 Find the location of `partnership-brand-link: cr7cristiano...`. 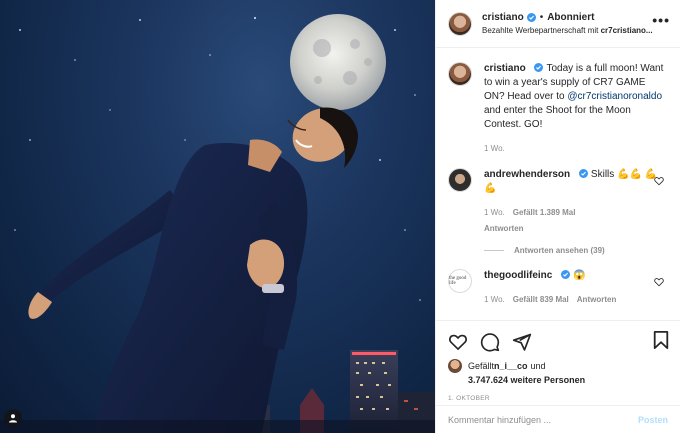

partnership-brand-link: cr7cristiano... is located at coordinates (627, 30).